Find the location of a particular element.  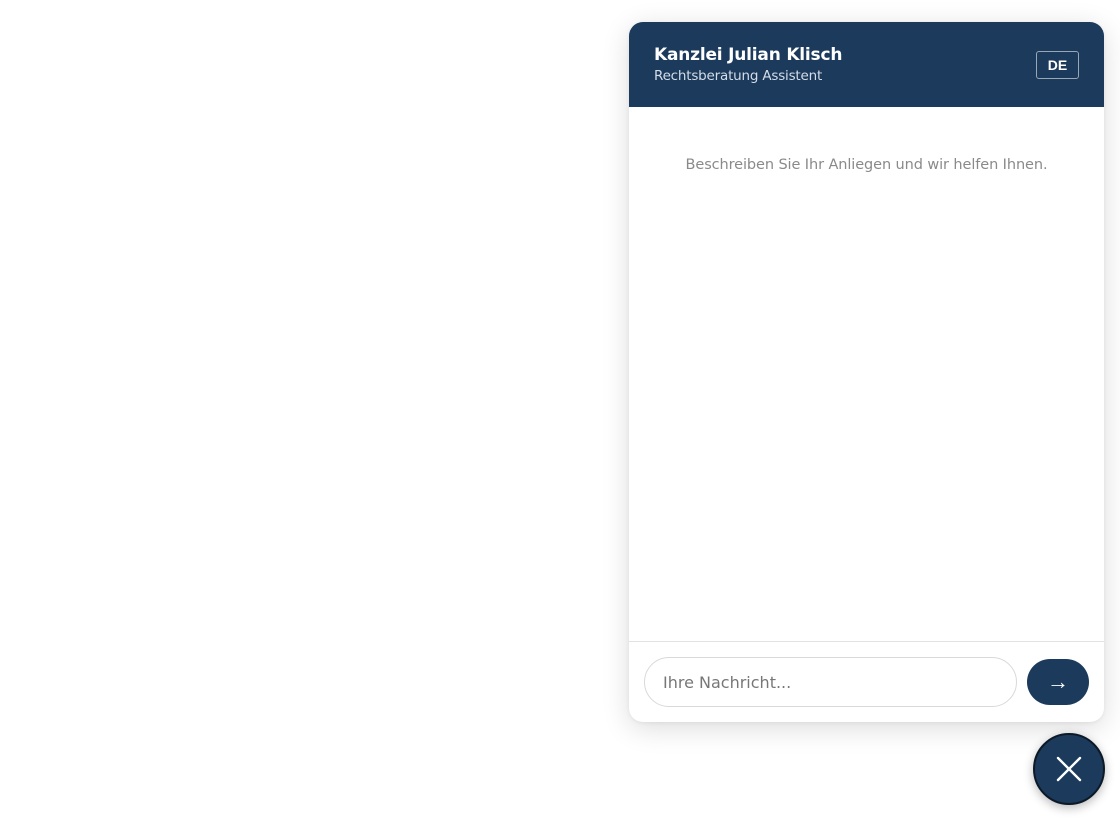

send-button: → is located at coordinates (1058, 682).